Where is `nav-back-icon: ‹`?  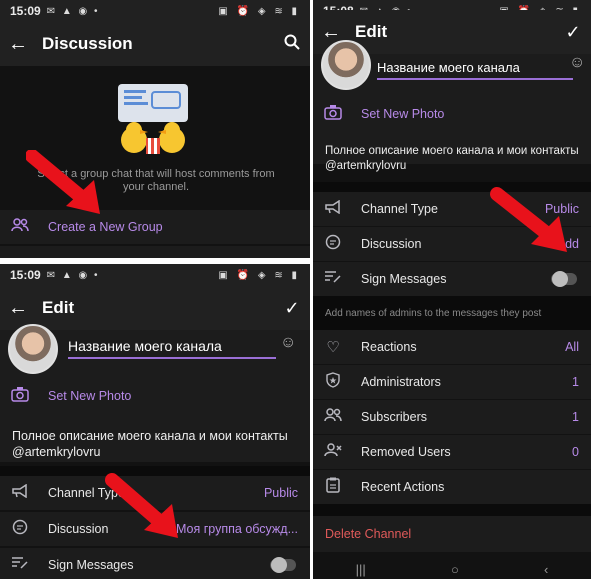
nav-back-icon: ‹ is located at coordinates (546, 569).